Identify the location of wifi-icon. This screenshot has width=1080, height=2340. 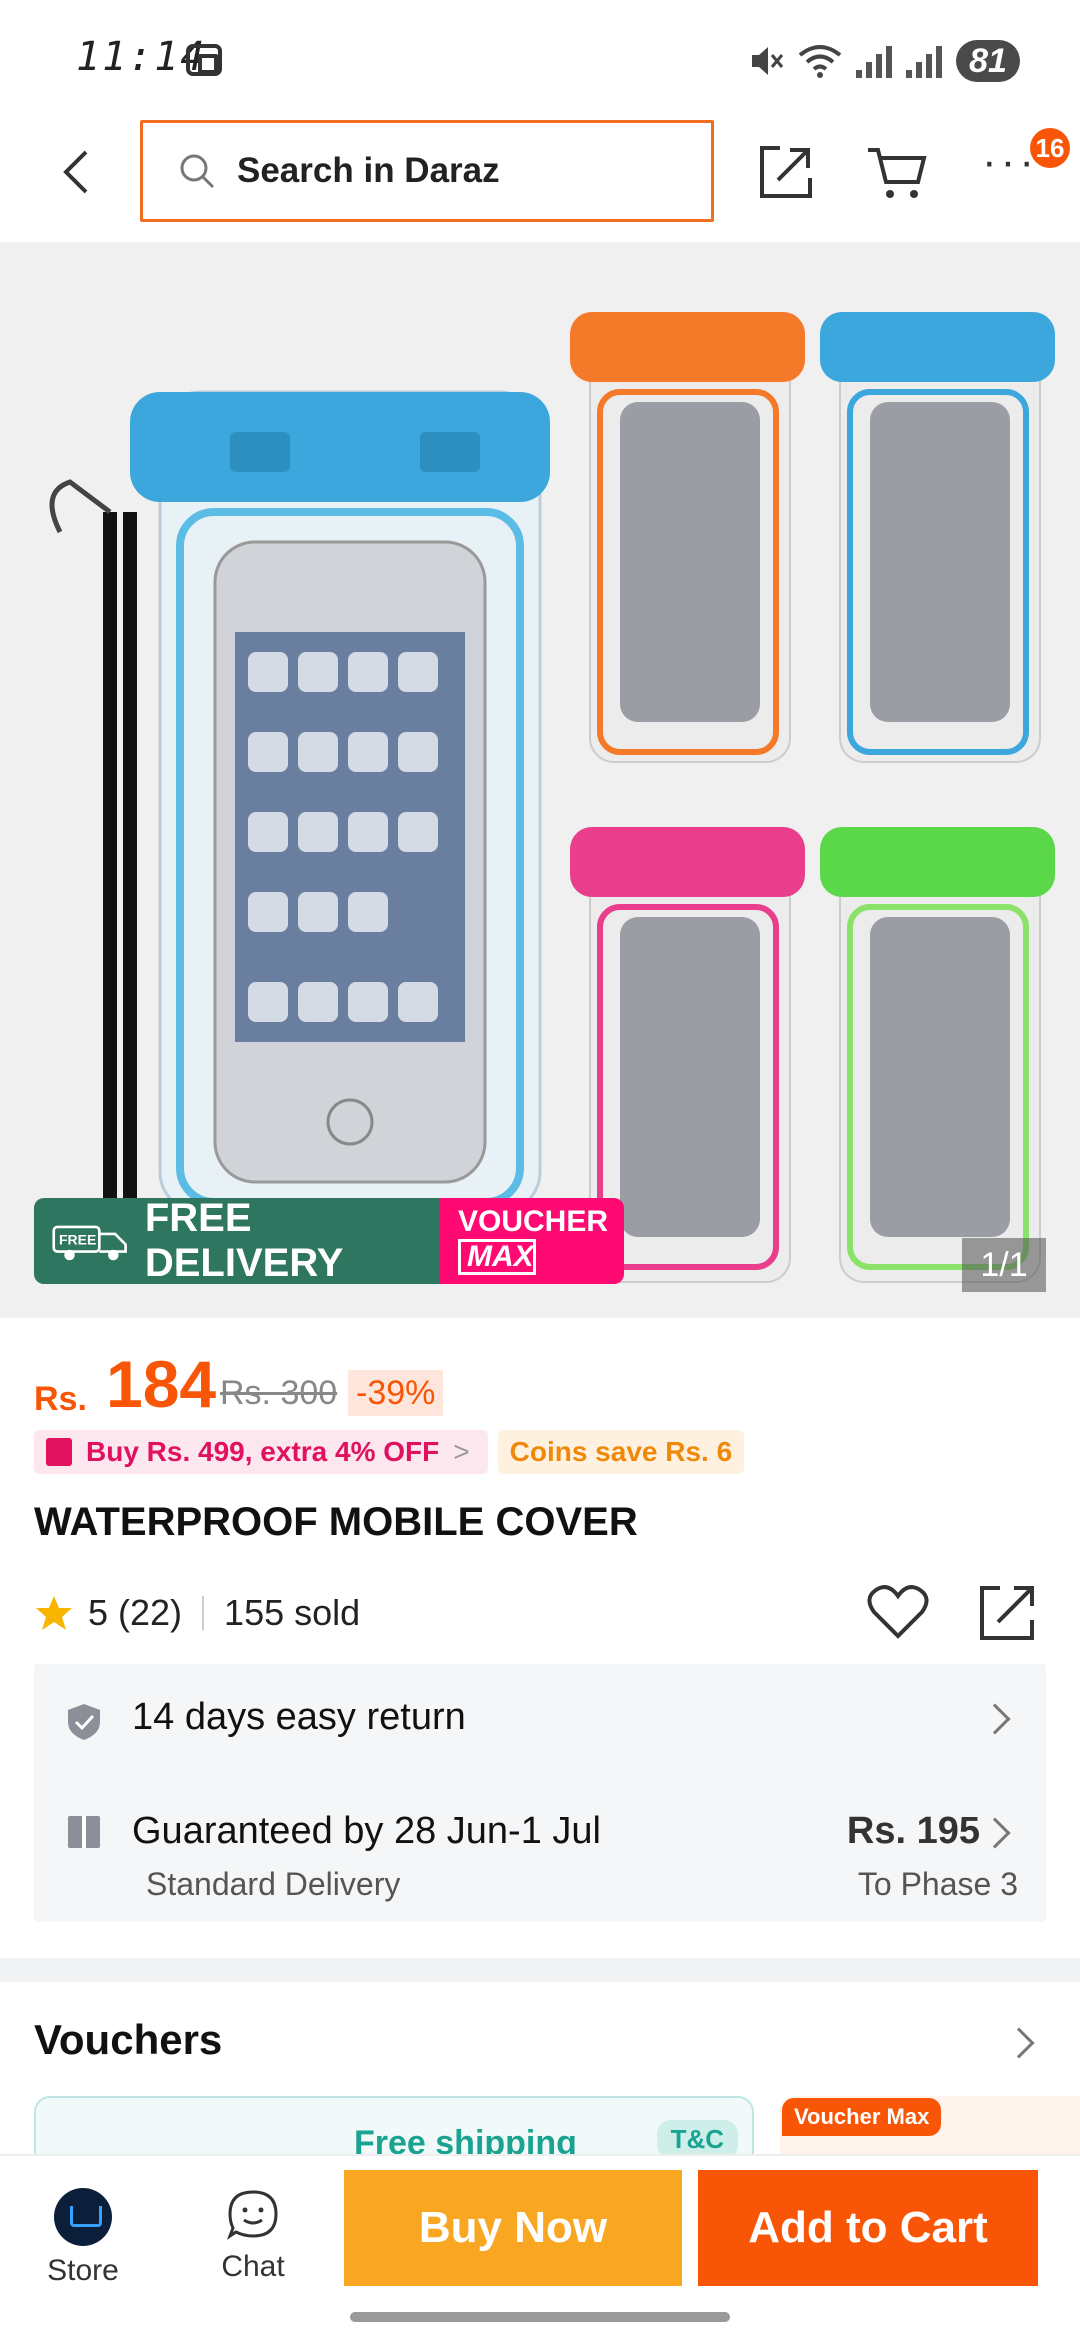
(820, 61).